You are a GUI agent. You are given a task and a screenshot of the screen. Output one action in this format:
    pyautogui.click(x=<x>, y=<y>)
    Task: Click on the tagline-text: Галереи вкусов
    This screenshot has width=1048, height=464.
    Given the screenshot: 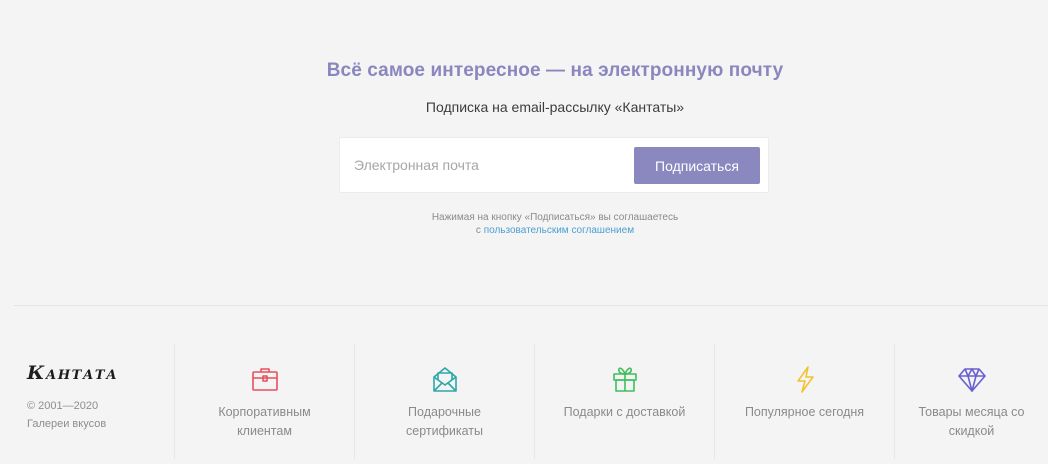 What is the action you would take?
    pyautogui.click(x=67, y=424)
    